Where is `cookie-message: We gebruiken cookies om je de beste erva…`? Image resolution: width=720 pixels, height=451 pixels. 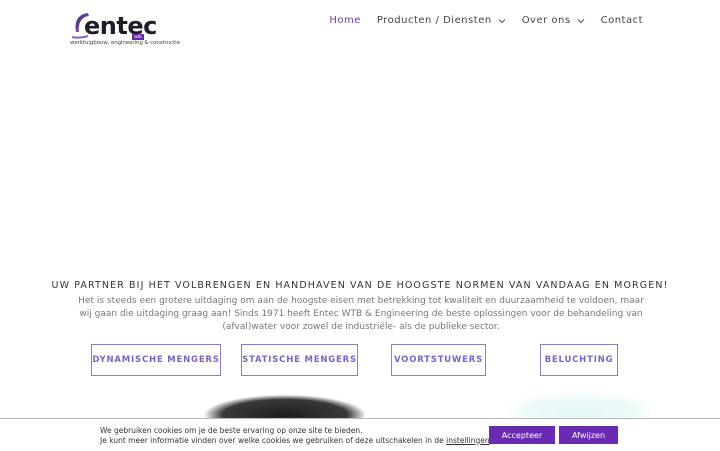
cookie-message: We gebruiken cookies om je de beste erva… is located at coordinates (296, 435).